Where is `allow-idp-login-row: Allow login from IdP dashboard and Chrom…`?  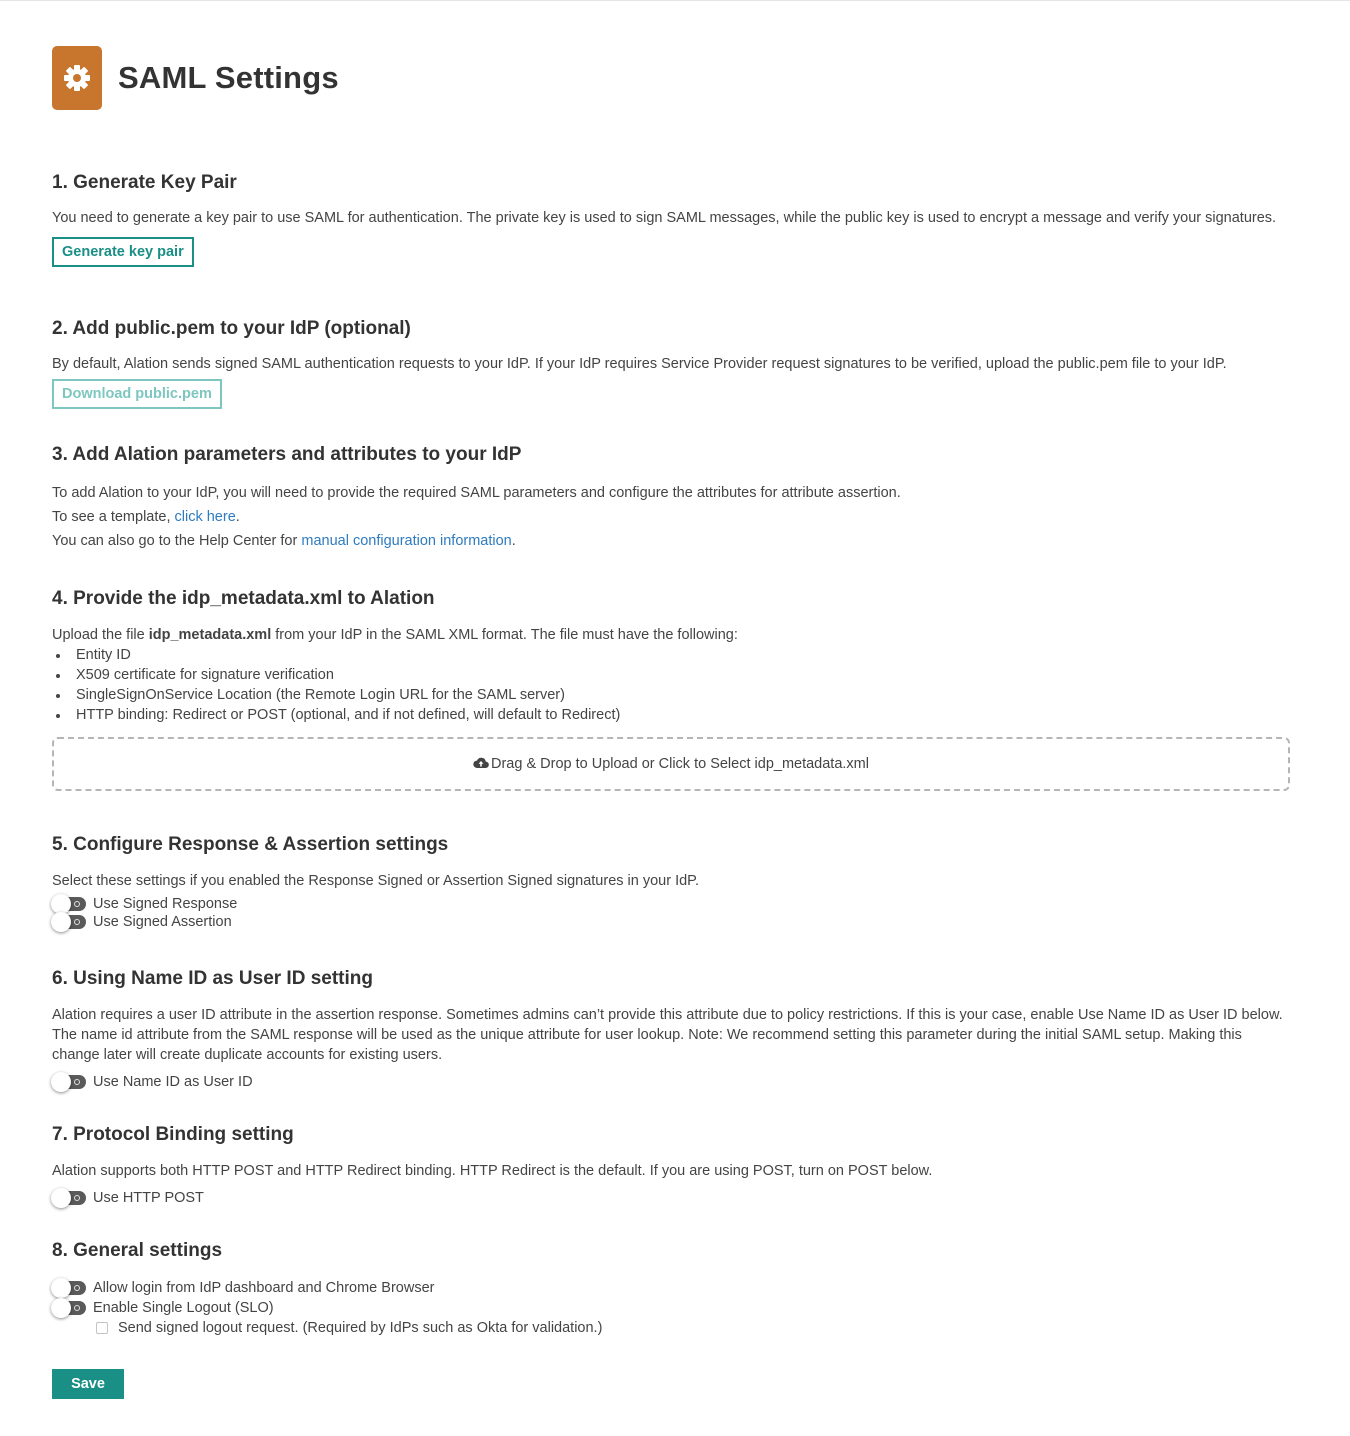
allow-idp-login-row: Allow login from IdP dashboard and Chrom… is located at coordinates (671, 1288).